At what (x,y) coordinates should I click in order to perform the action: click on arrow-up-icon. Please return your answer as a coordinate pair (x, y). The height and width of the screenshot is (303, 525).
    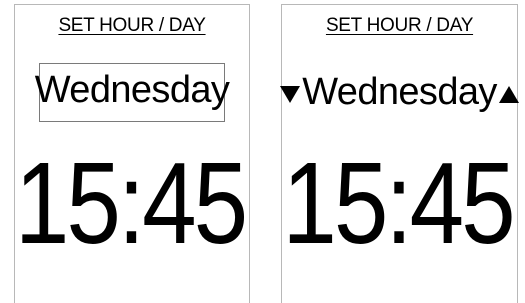
    Looking at the image, I should click on (508, 94).